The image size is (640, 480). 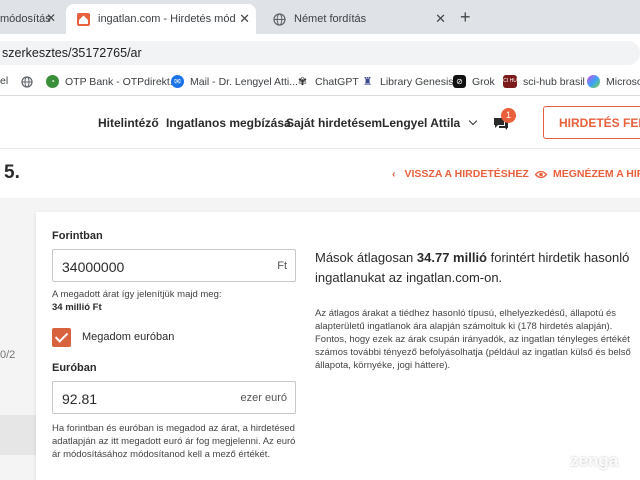 What do you see at coordinates (555, 461) in the screenshot?
I see `zenga-logo-icon` at bounding box center [555, 461].